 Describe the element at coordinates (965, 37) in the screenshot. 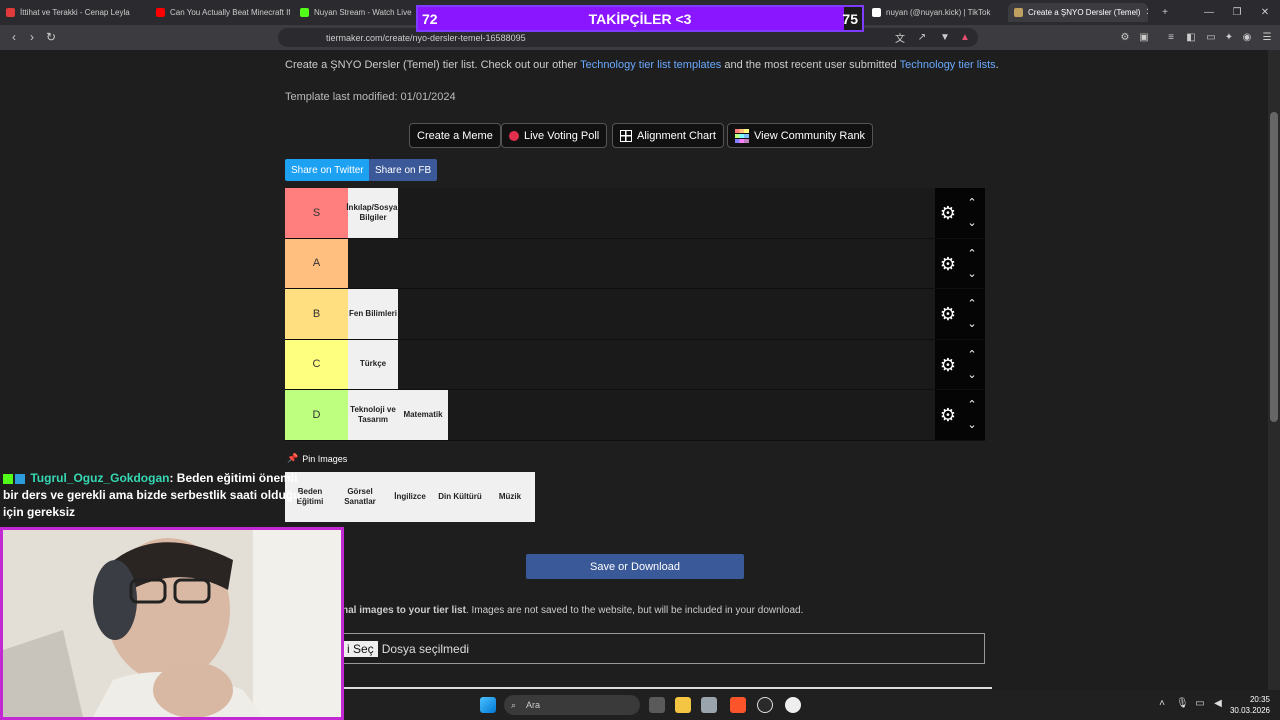

I see `brave-rewards-icon: ▲` at that location.